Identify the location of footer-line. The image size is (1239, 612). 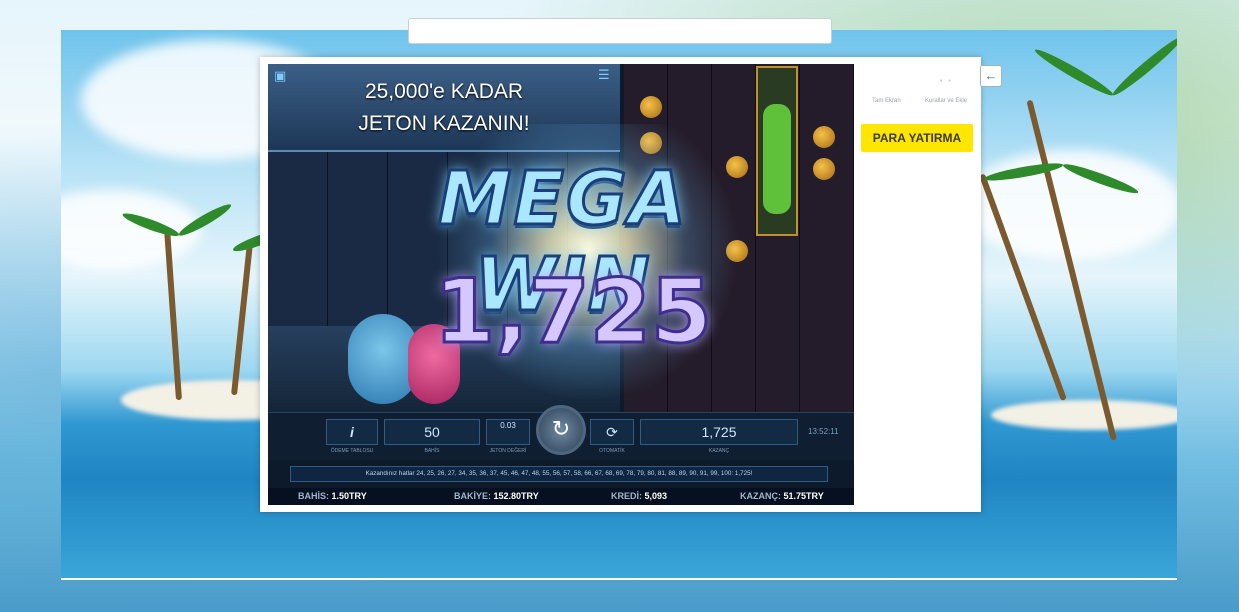
(619, 579).